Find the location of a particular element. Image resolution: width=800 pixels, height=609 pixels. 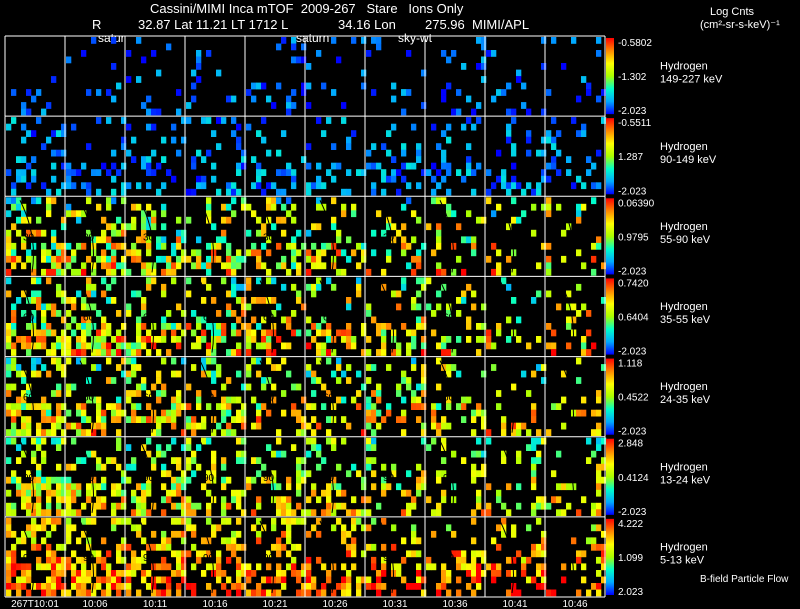

colorbar-r3 is located at coordinates (610, 316).